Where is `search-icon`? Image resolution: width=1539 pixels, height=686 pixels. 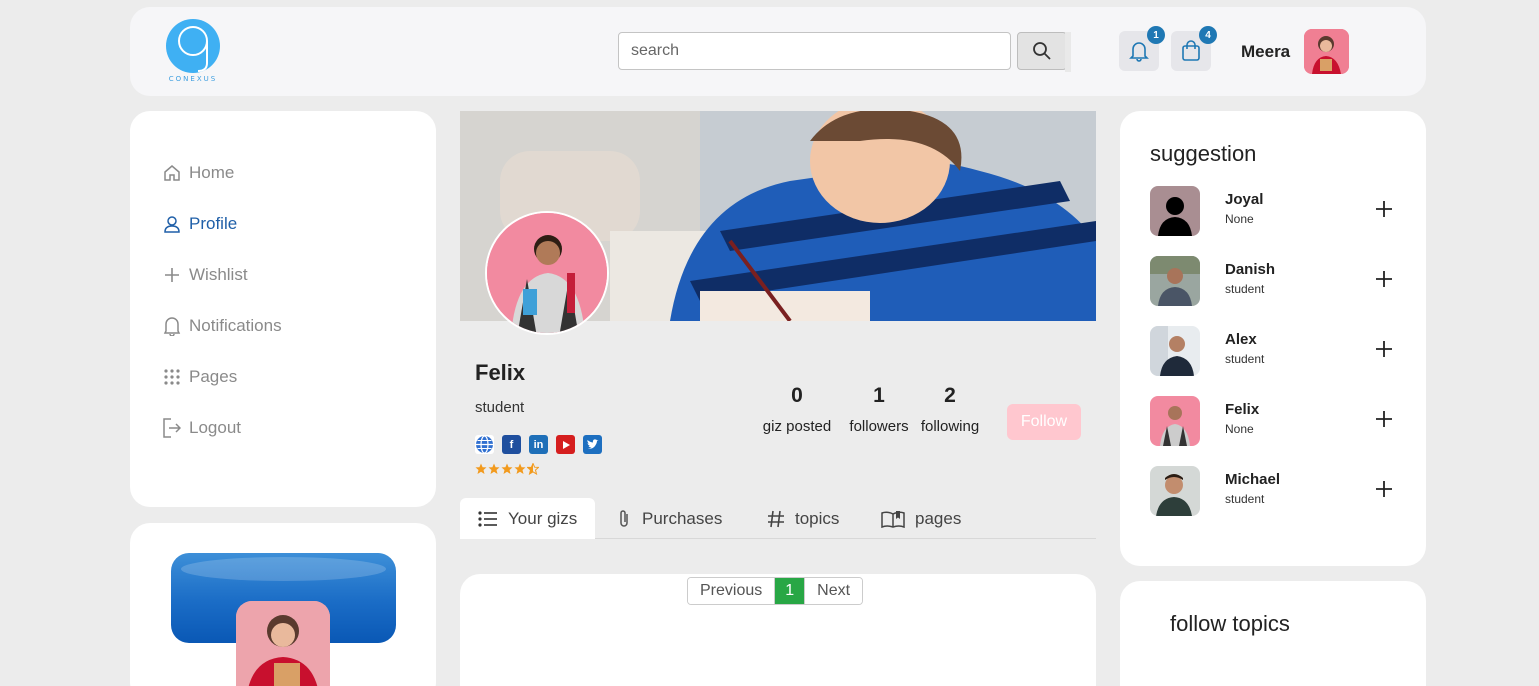
search-icon is located at coordinates (1042, 51).